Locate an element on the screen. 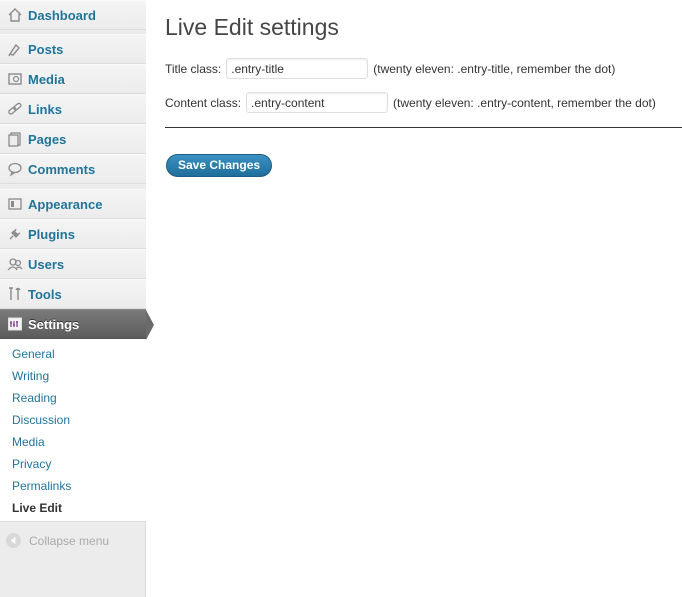 The width and height of the screenshot is (682, 597). plugins-icon is located at coordinates (15, 234).